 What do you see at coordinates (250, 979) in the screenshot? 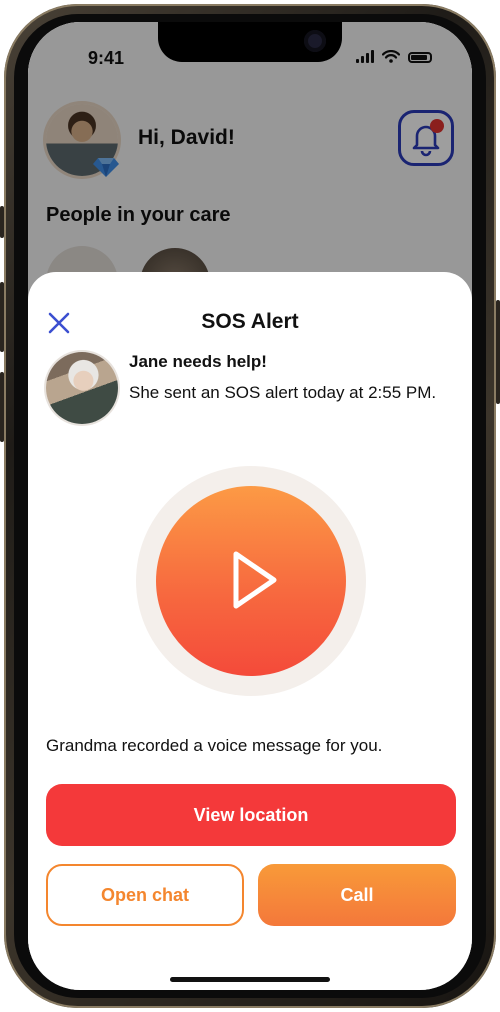
I see `home-indicator` at bounding box center [250, 979].